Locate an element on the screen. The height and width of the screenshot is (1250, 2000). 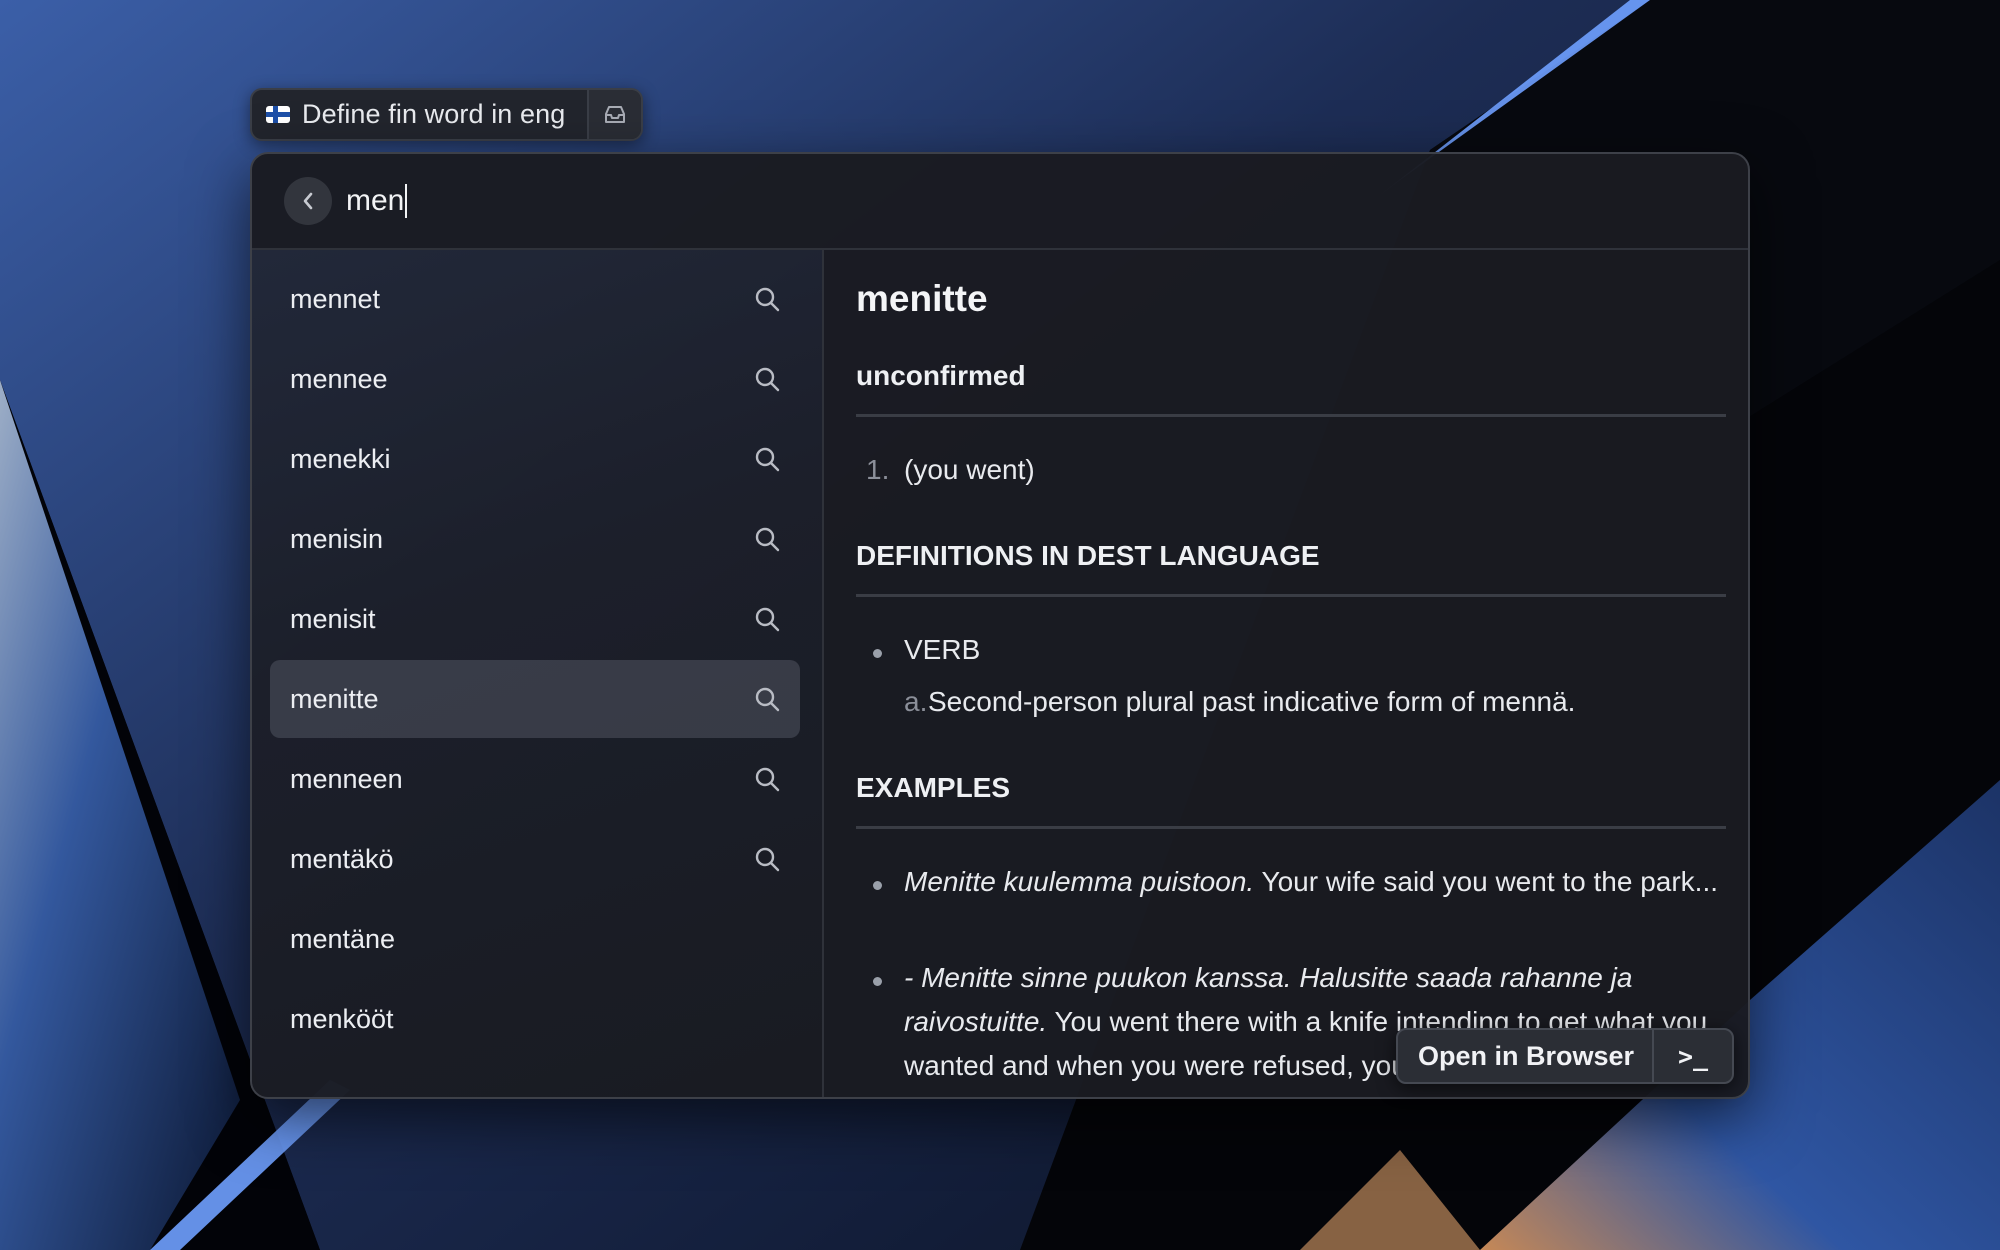
list-item: menkööt is located at coordinates (535, 1019).